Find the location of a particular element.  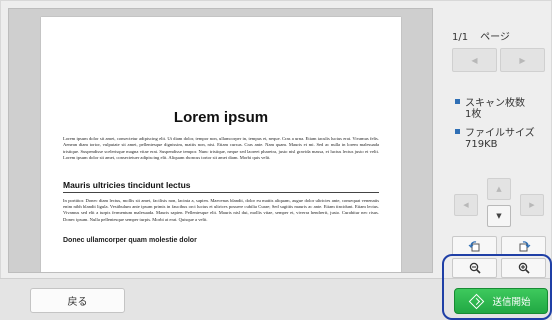

scroll-down-button: ▼ is located at coordinates (499, 216).